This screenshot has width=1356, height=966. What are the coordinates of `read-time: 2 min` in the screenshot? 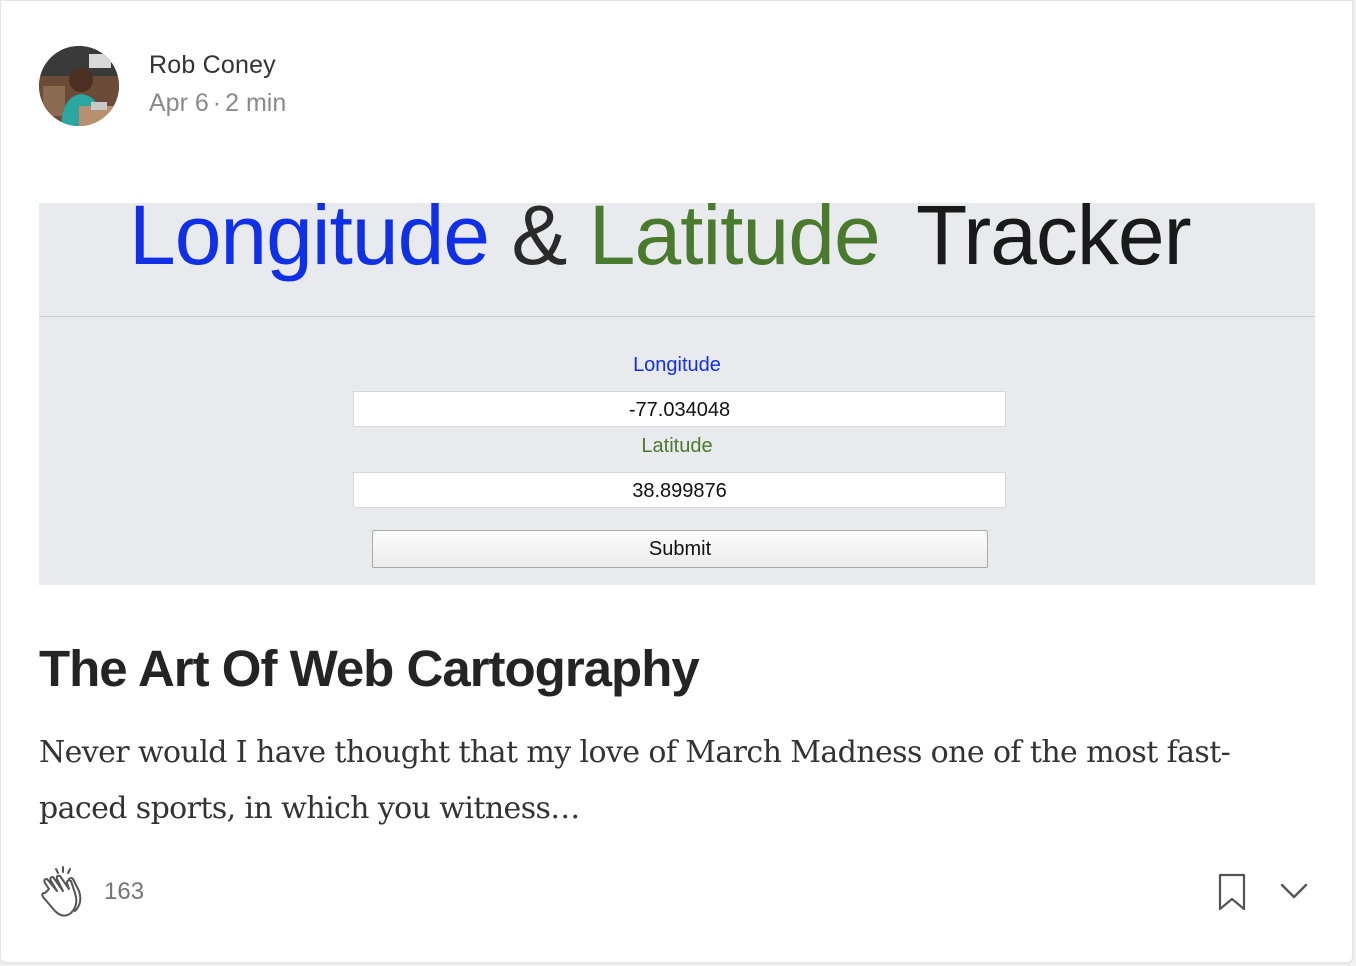 It's located at (256, 102).